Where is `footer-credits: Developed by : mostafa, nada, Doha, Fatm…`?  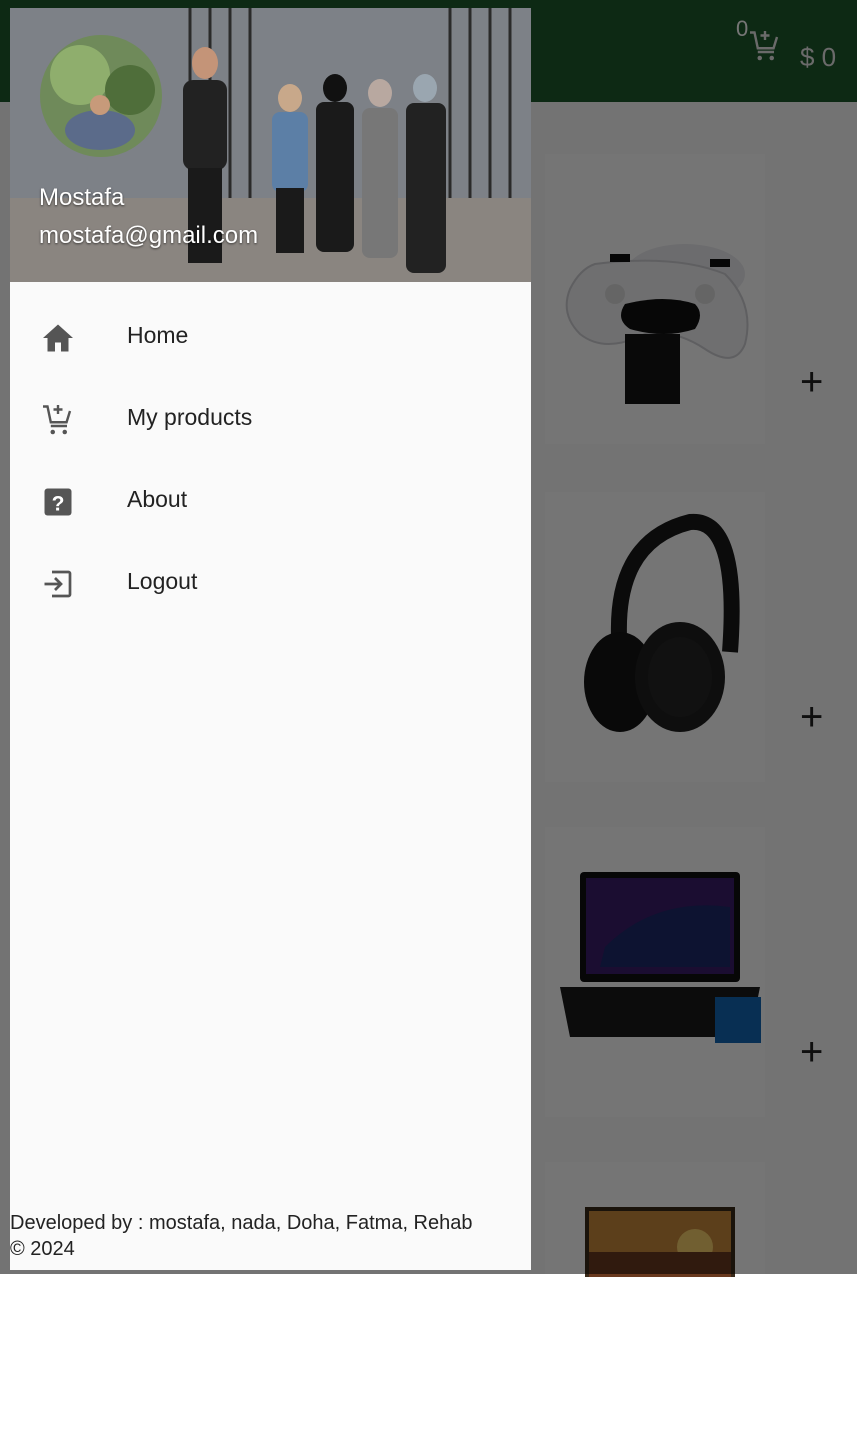 footer-credits: Developed by : mostafa, nada, Doha, Fatm… is located at coordinates (241, 1223).